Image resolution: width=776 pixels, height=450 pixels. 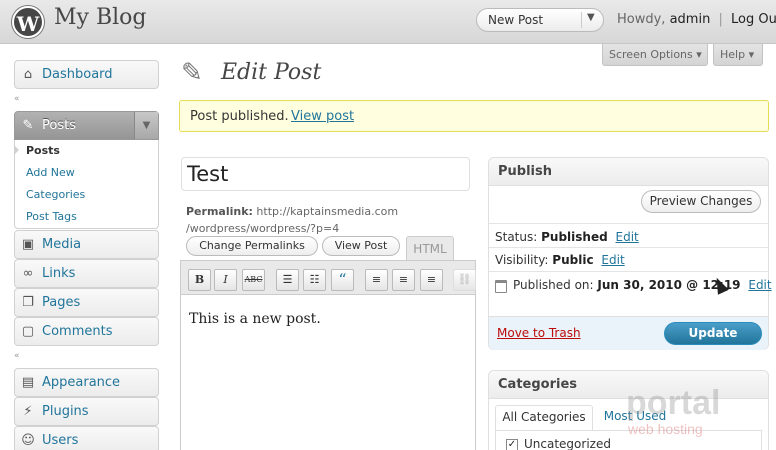 What do you see at coordinates (55, 194) in the screenshot?
I see `submenu-categories: Categories` at bounding box center [55, 194].